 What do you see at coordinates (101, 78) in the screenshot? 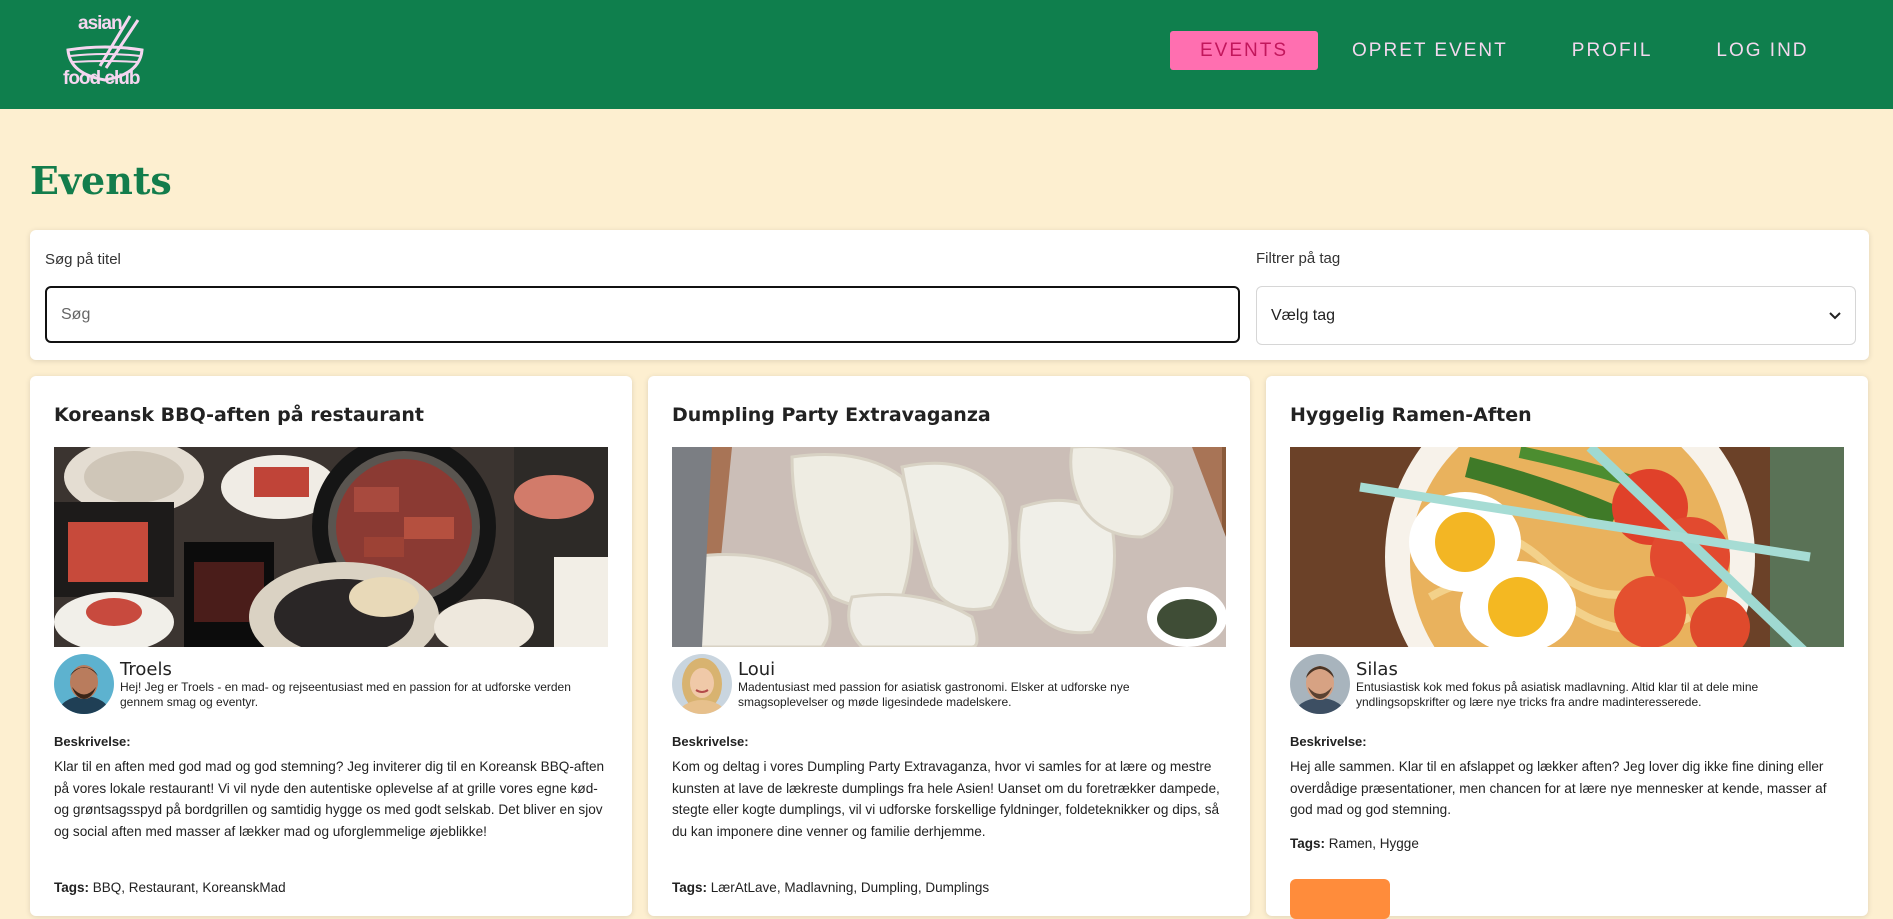
I see `logo-text-bottom: food club` at bounding box center [101, 78].